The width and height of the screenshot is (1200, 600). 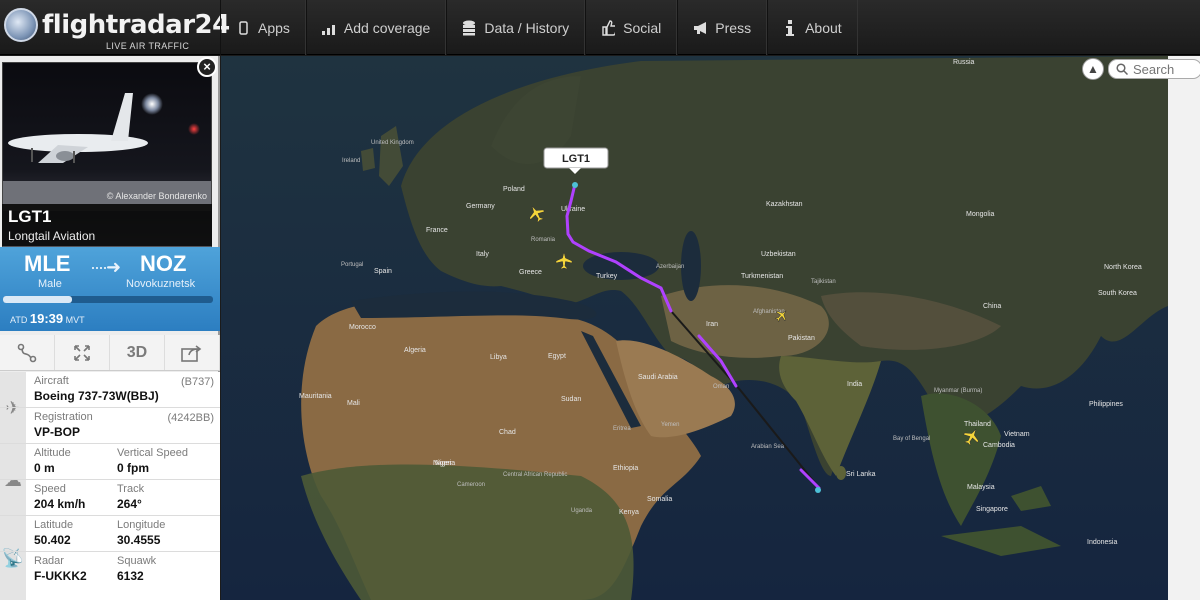 I want to click on label-india: India, so click(x=854, y=384).